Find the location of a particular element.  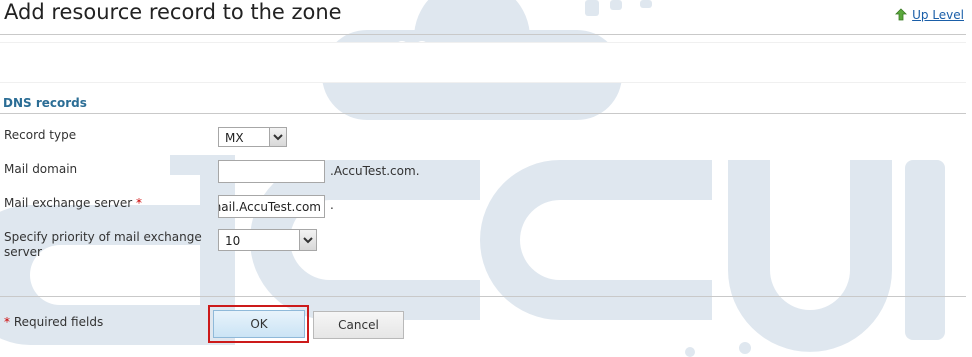

cancel-button: Cancel is located at coordinates (358, 325).